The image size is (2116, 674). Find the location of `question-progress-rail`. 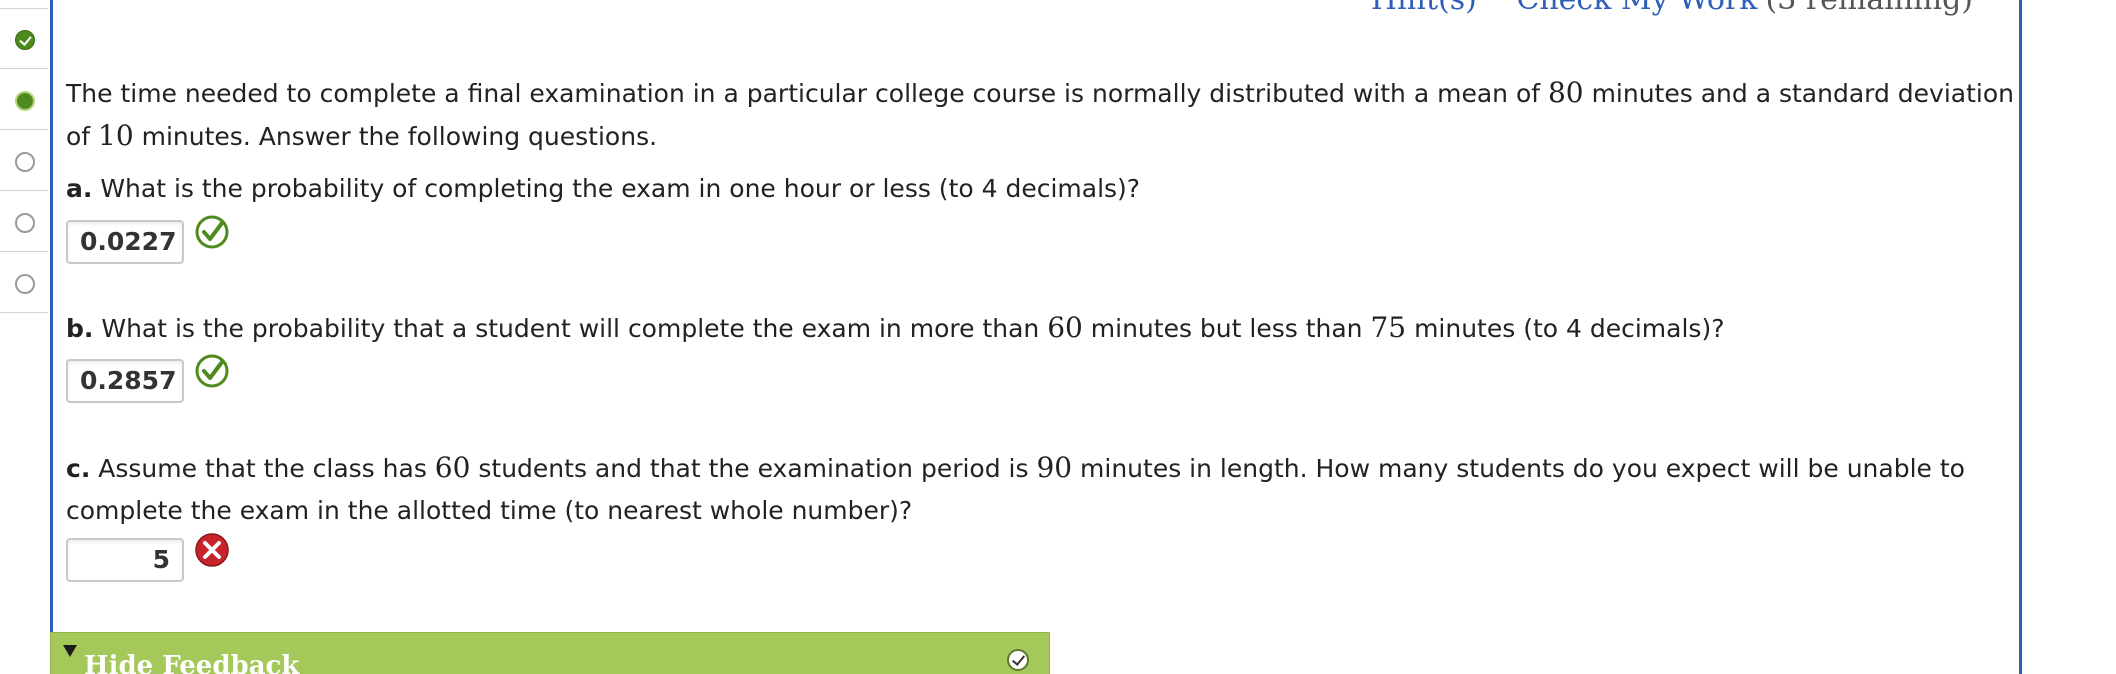

question-progress-rail is located at coordinates (24, 160).